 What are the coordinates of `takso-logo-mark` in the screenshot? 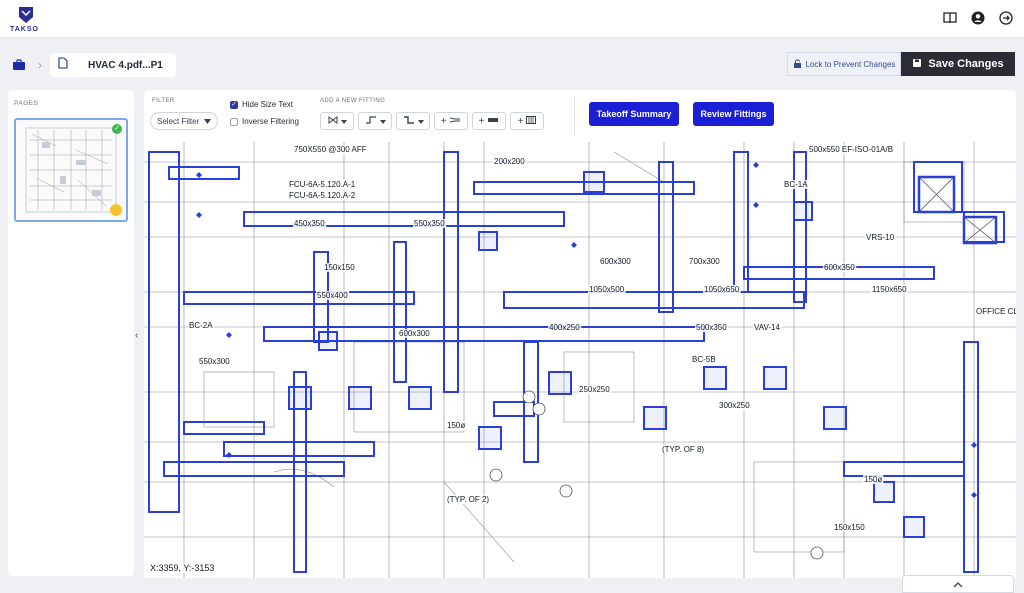 It's located at (26, 15).